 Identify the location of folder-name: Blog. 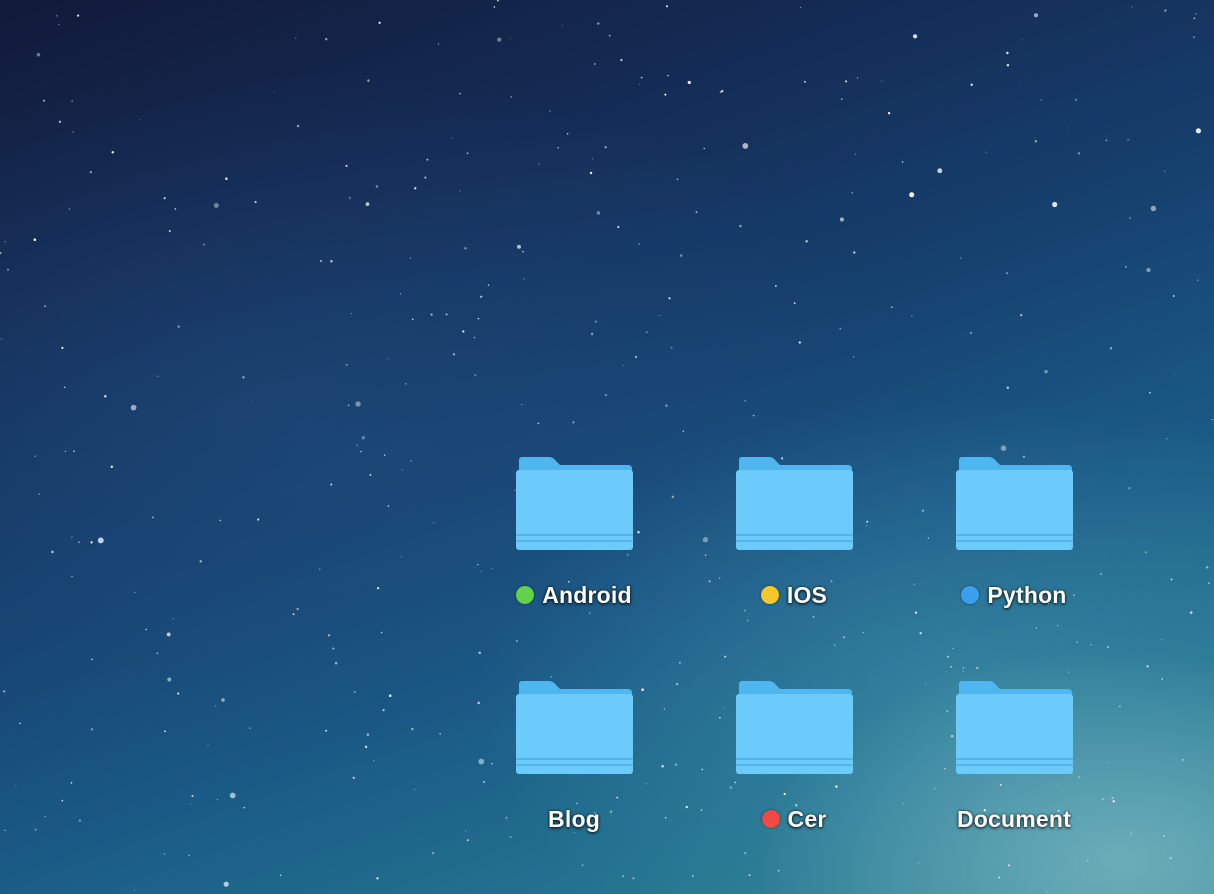
(574, 818).